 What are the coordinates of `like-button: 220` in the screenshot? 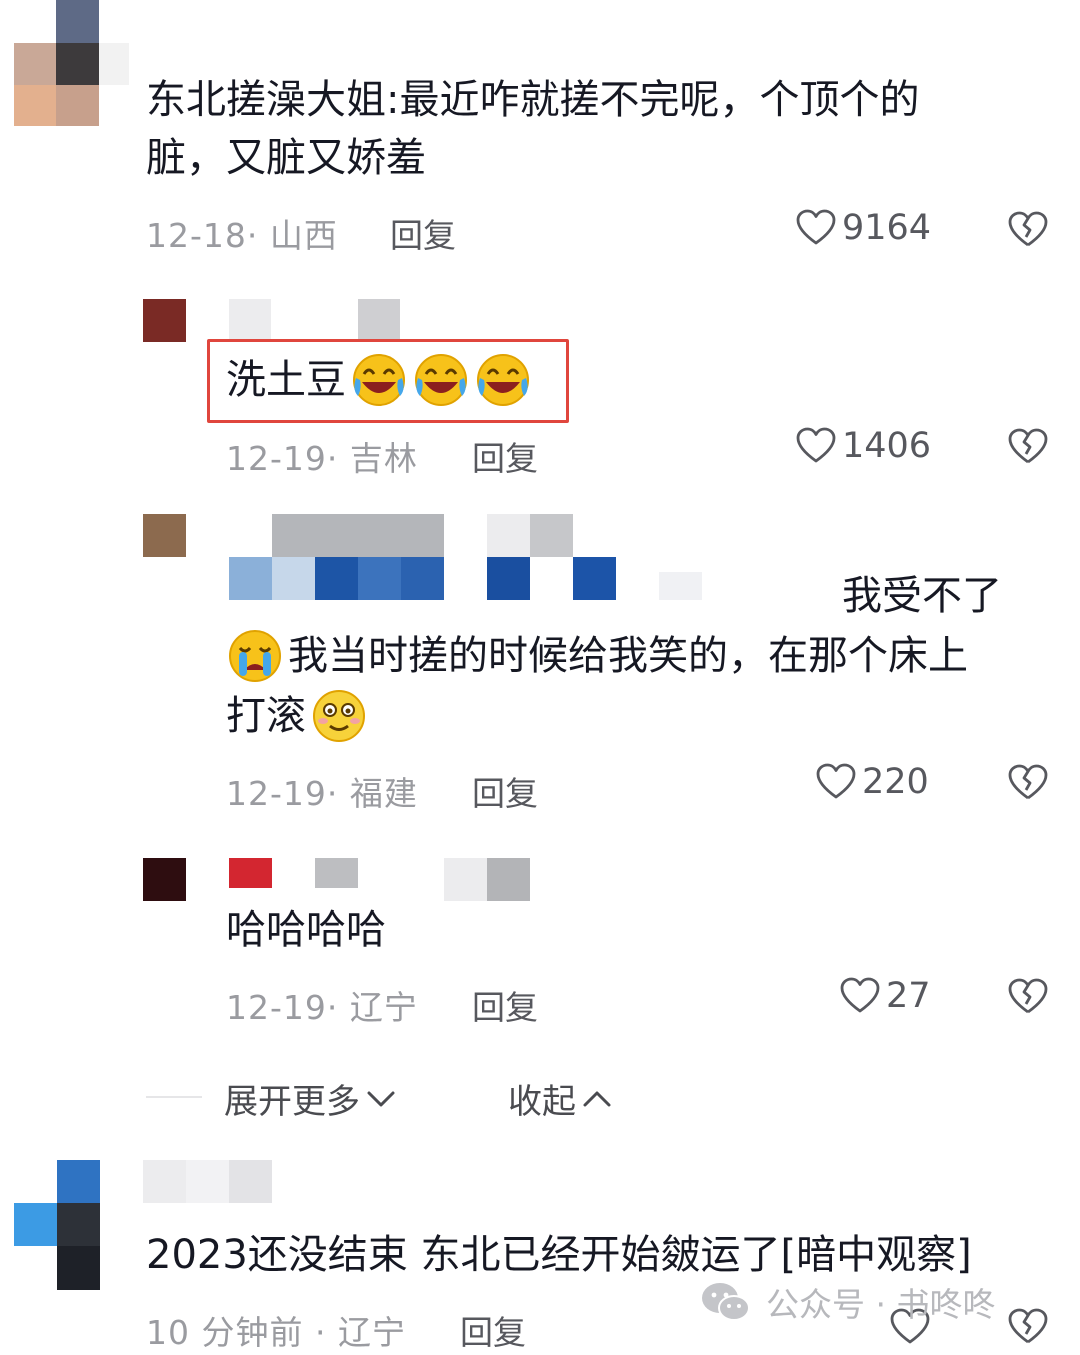 It's located at (872, 782).